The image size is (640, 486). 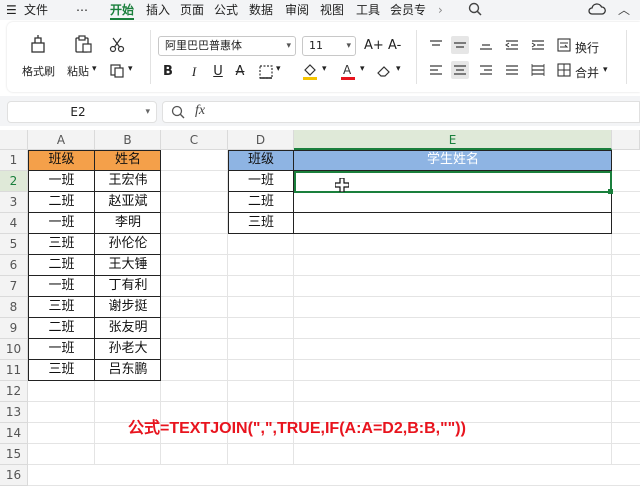 I want to click on table-cell-name: 王宏伟, so click(x=128, y=181).